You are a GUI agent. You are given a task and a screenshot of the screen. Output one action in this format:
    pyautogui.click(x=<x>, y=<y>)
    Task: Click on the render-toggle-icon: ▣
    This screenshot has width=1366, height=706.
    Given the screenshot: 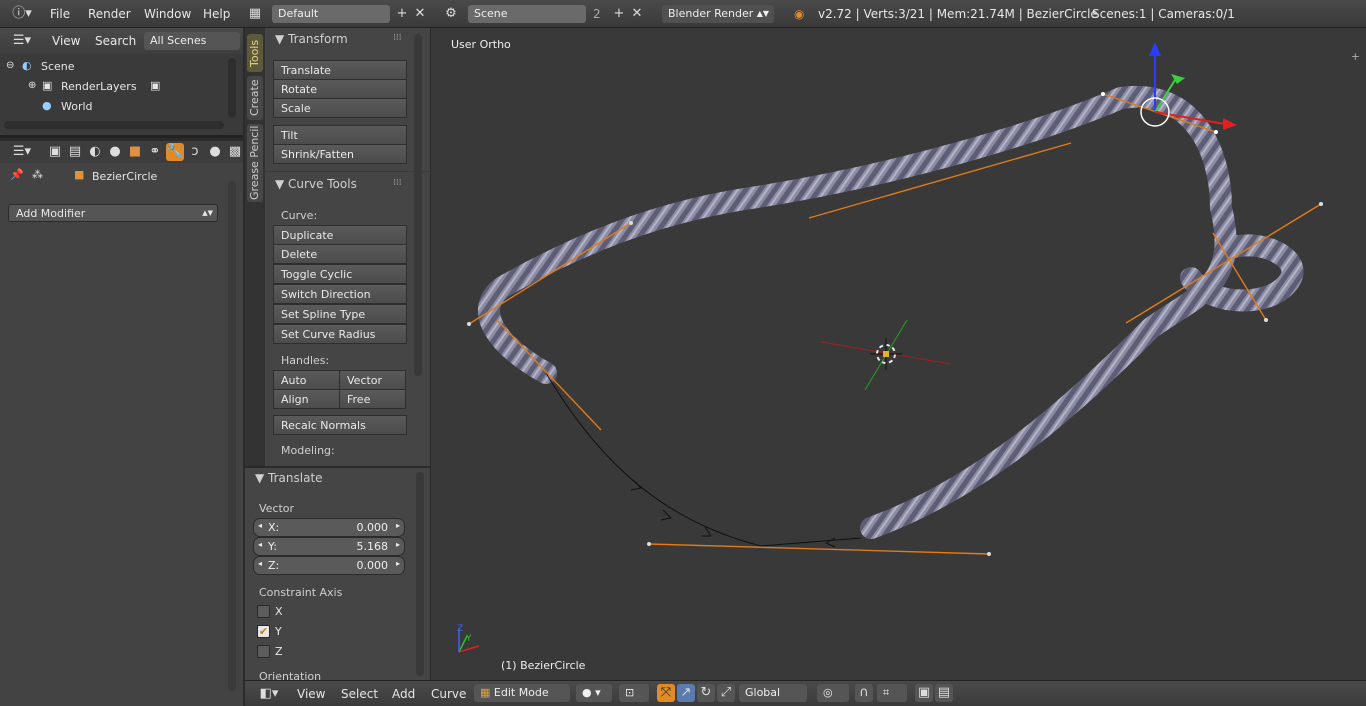 What is the action you would take?
    pyautogui.click(x=155, y=85)
    